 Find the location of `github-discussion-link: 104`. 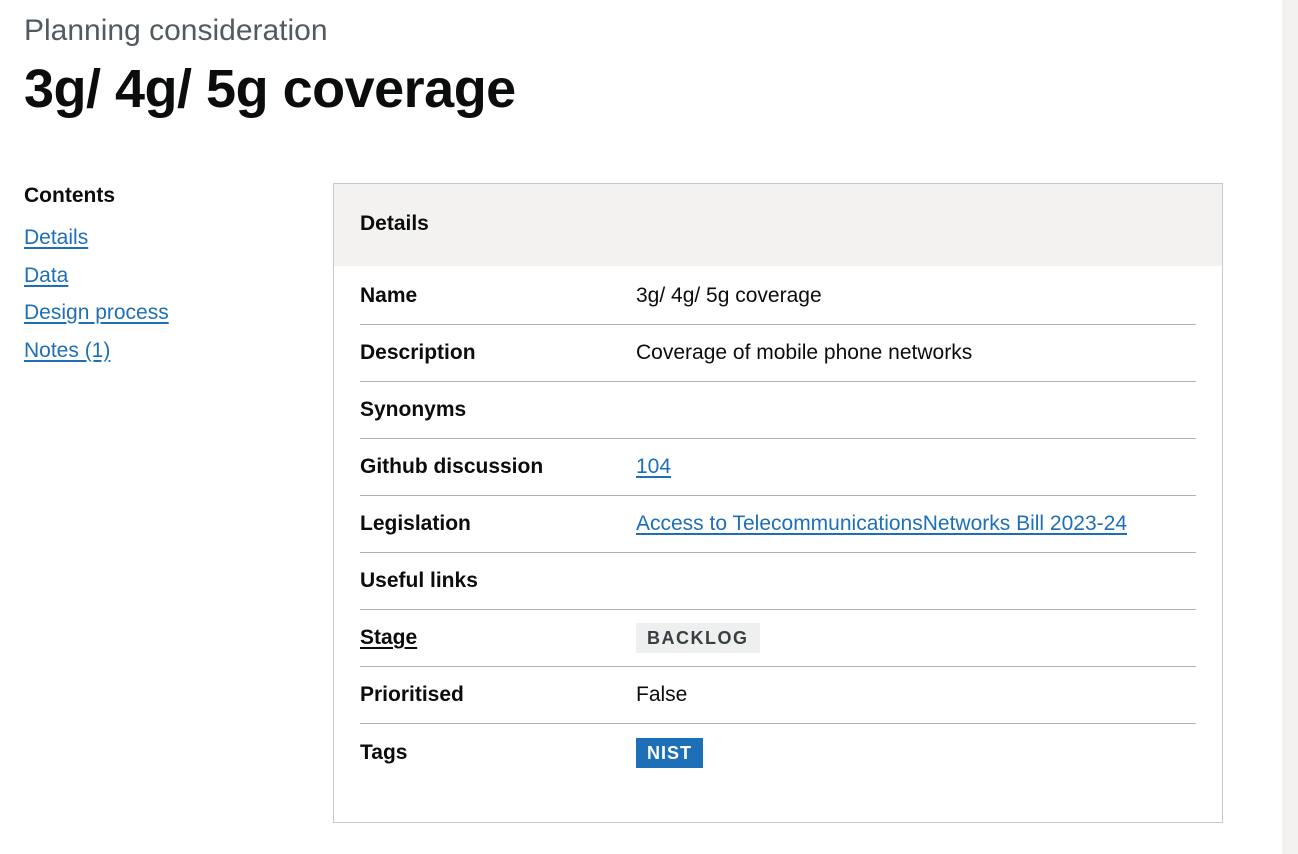

github-discussion-link: 104 is located at coordinates (653, 466).